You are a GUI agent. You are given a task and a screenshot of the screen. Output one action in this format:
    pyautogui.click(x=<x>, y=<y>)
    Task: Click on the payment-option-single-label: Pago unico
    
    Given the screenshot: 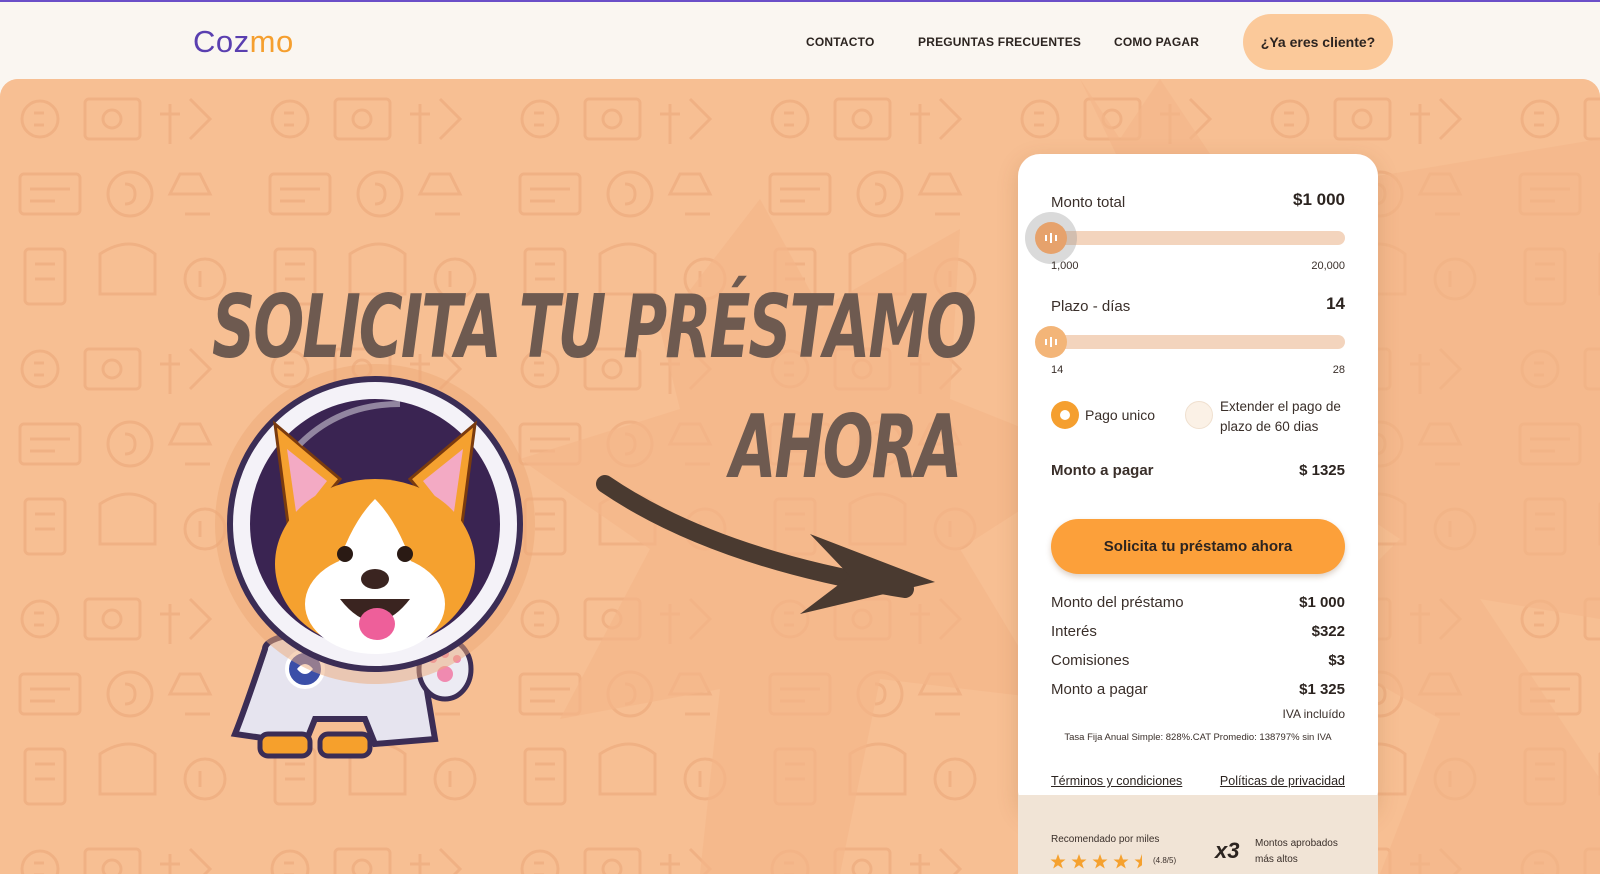 What is the action you would take?
    pyautogui.click(x=1120, y=415)
    